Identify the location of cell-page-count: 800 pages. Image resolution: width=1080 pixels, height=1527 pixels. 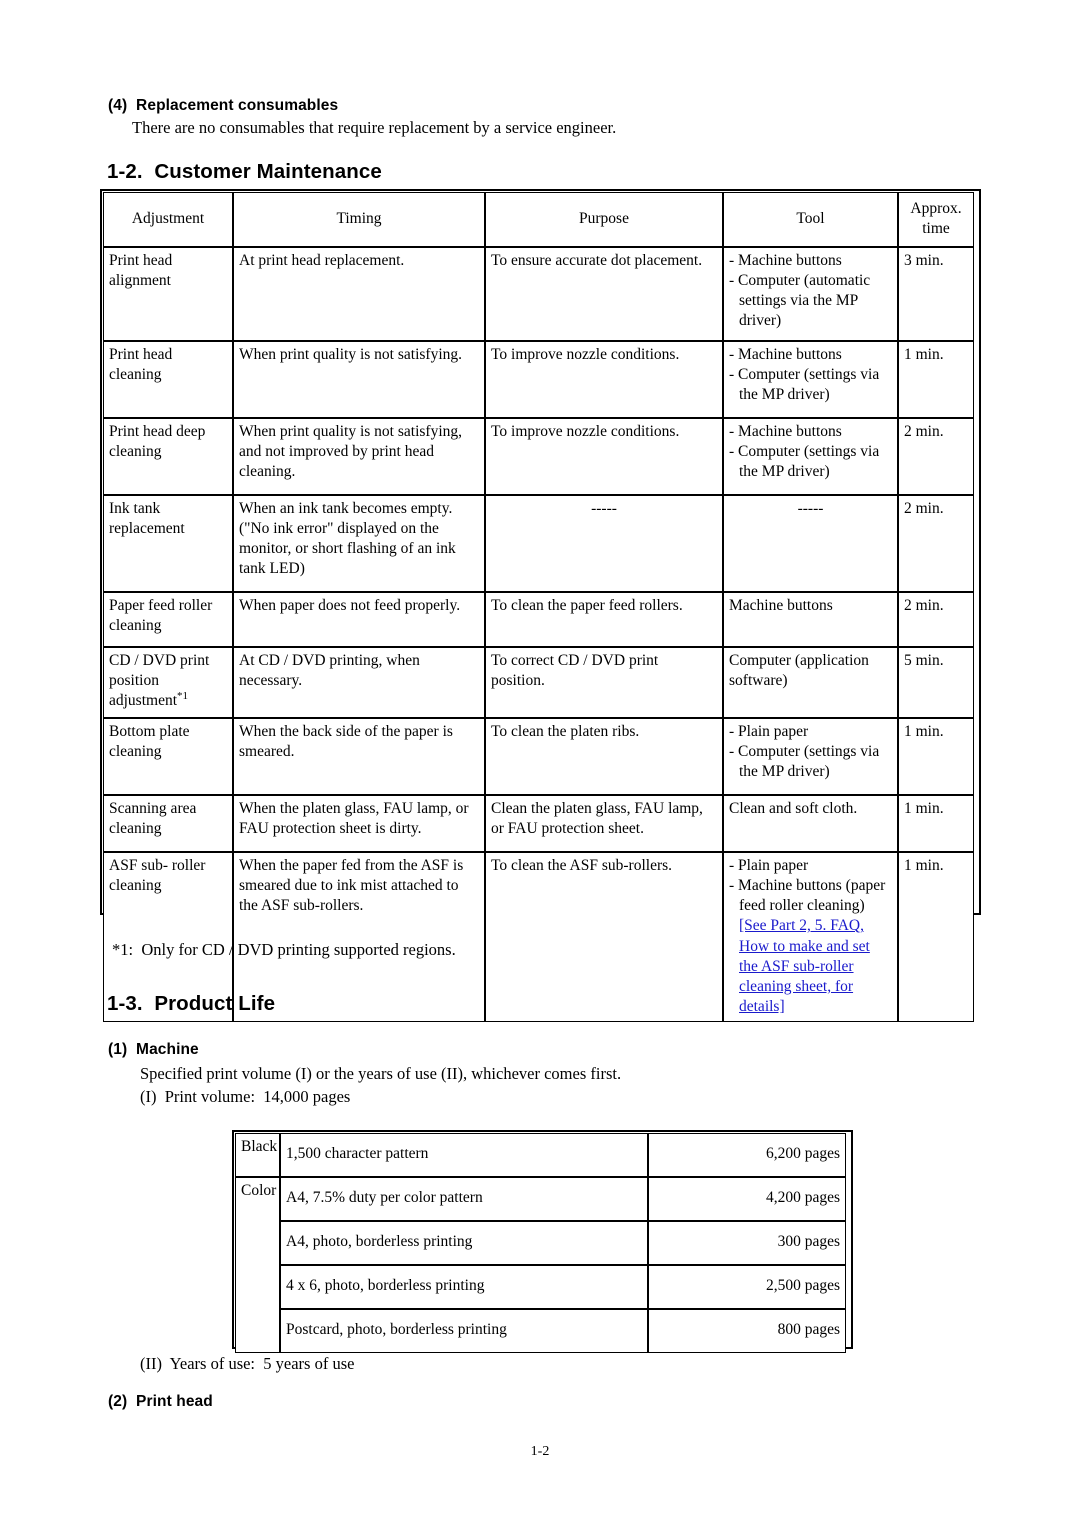
(747, 1331).